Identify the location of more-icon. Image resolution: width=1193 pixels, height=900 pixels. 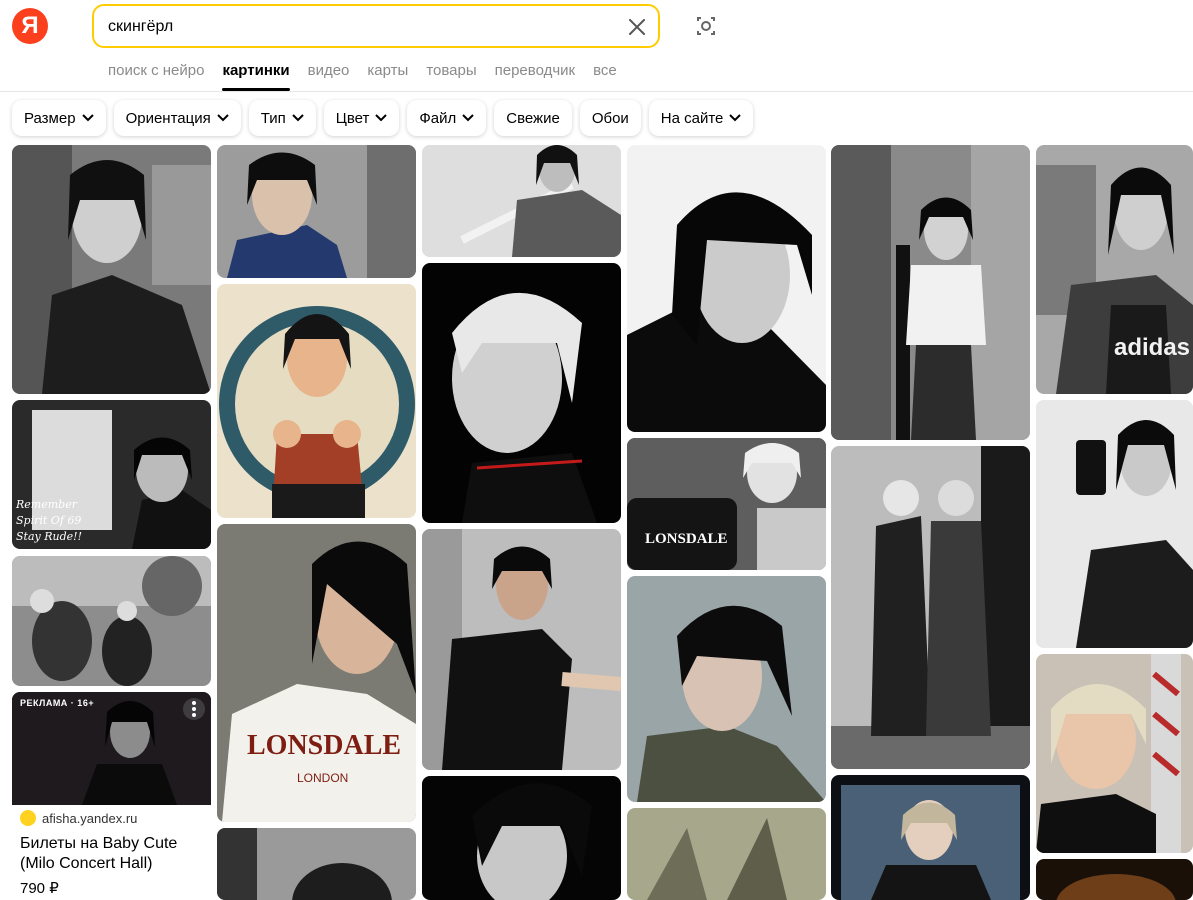
(194, 709).